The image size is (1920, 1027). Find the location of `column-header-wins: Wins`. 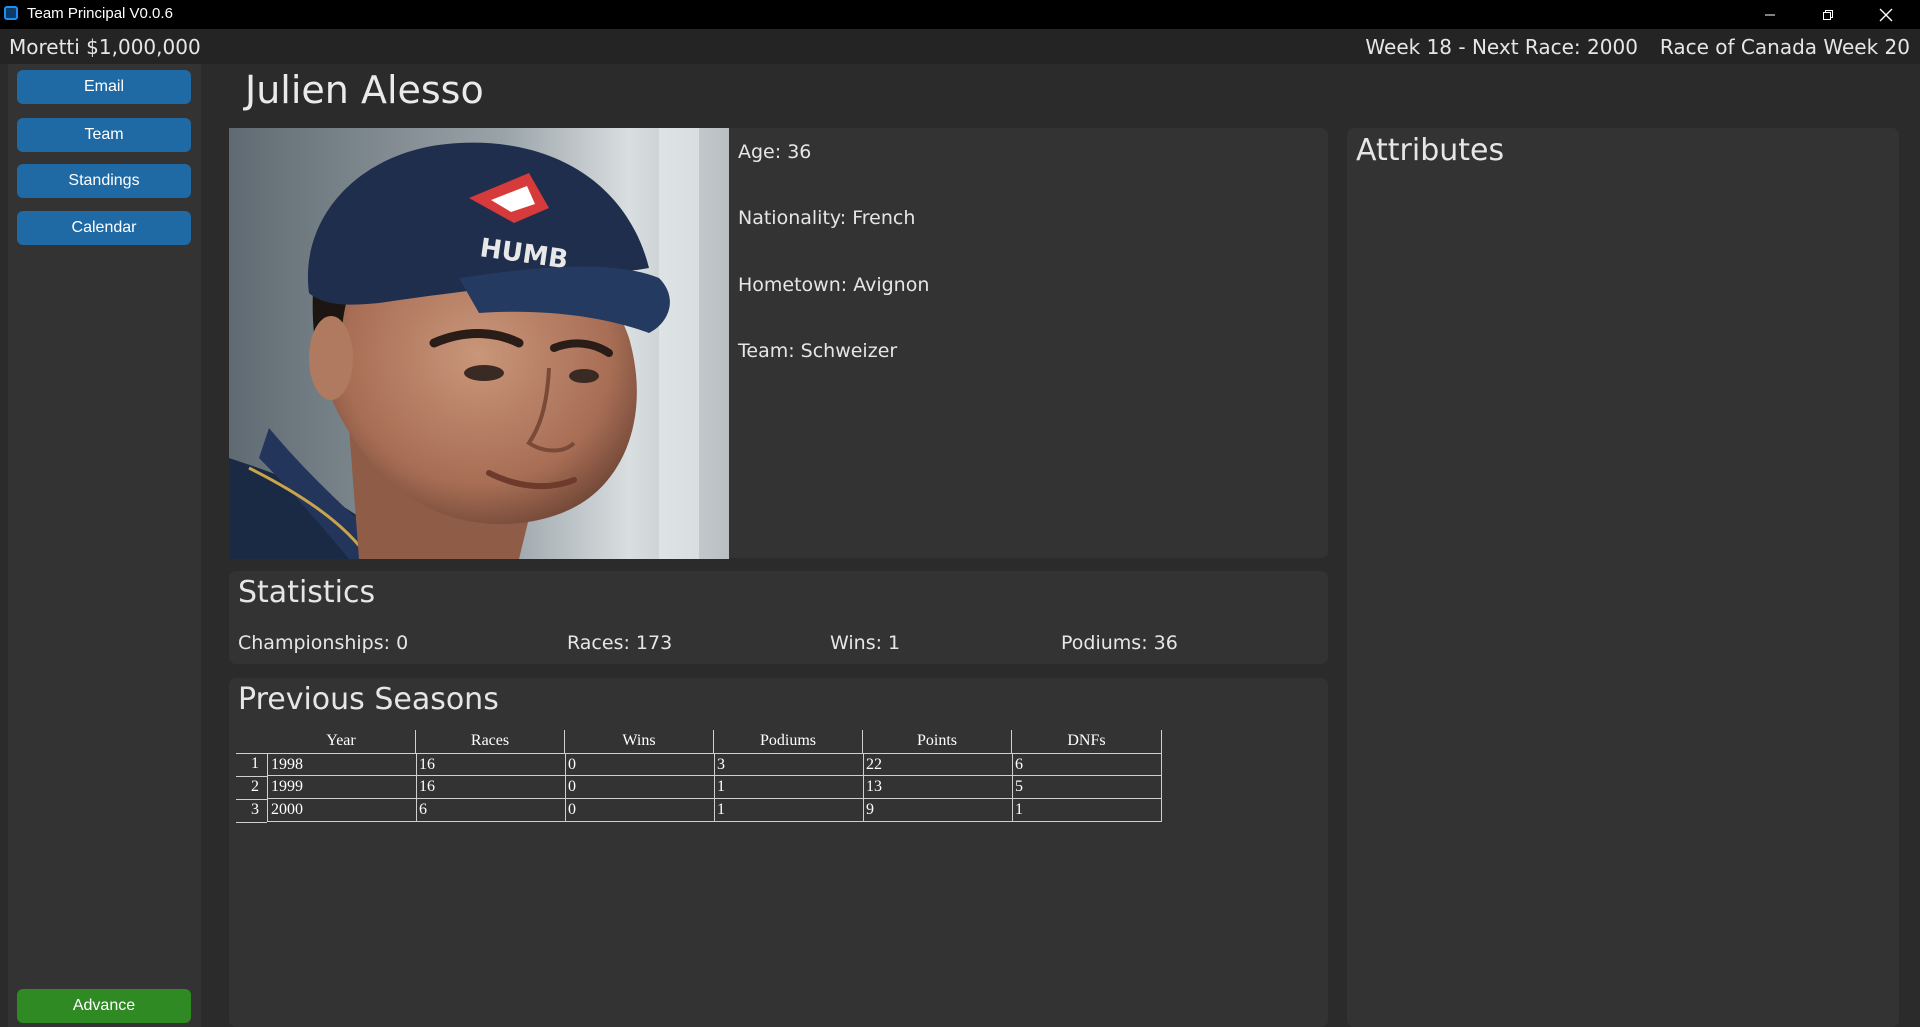

column-header-wins: Wins is located at coordinates (639, 741).